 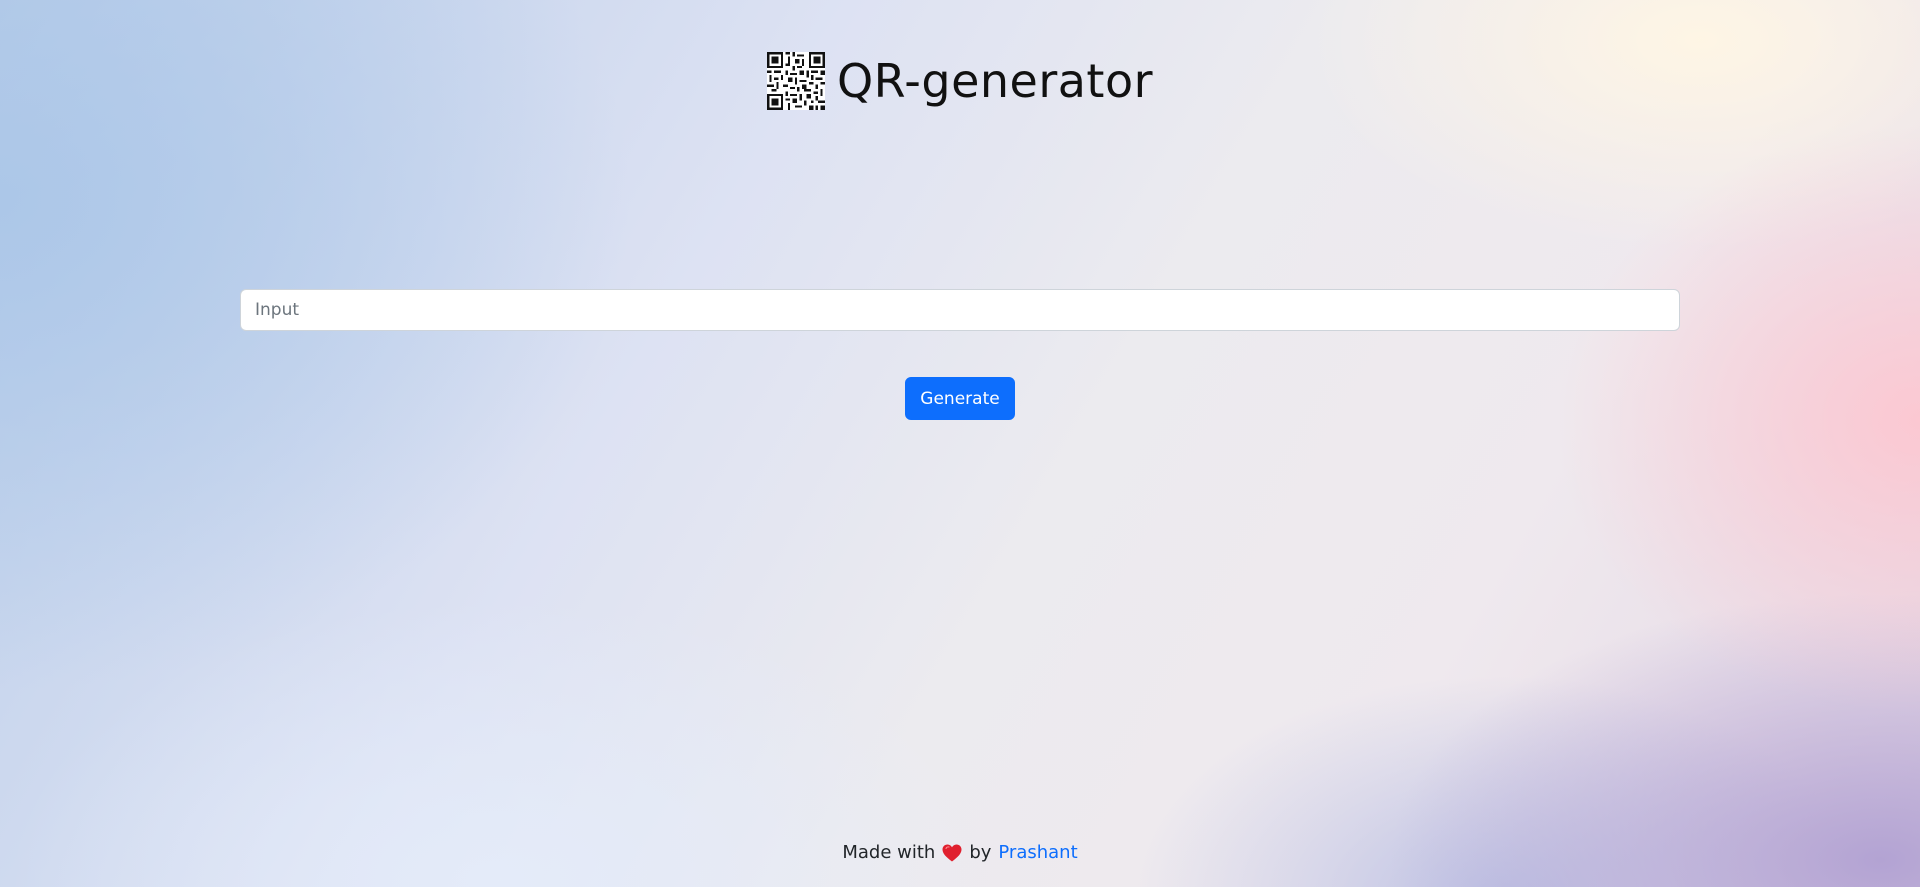 I want to click on page-footer: Made with by Prashant, so click(x=960, y=852).